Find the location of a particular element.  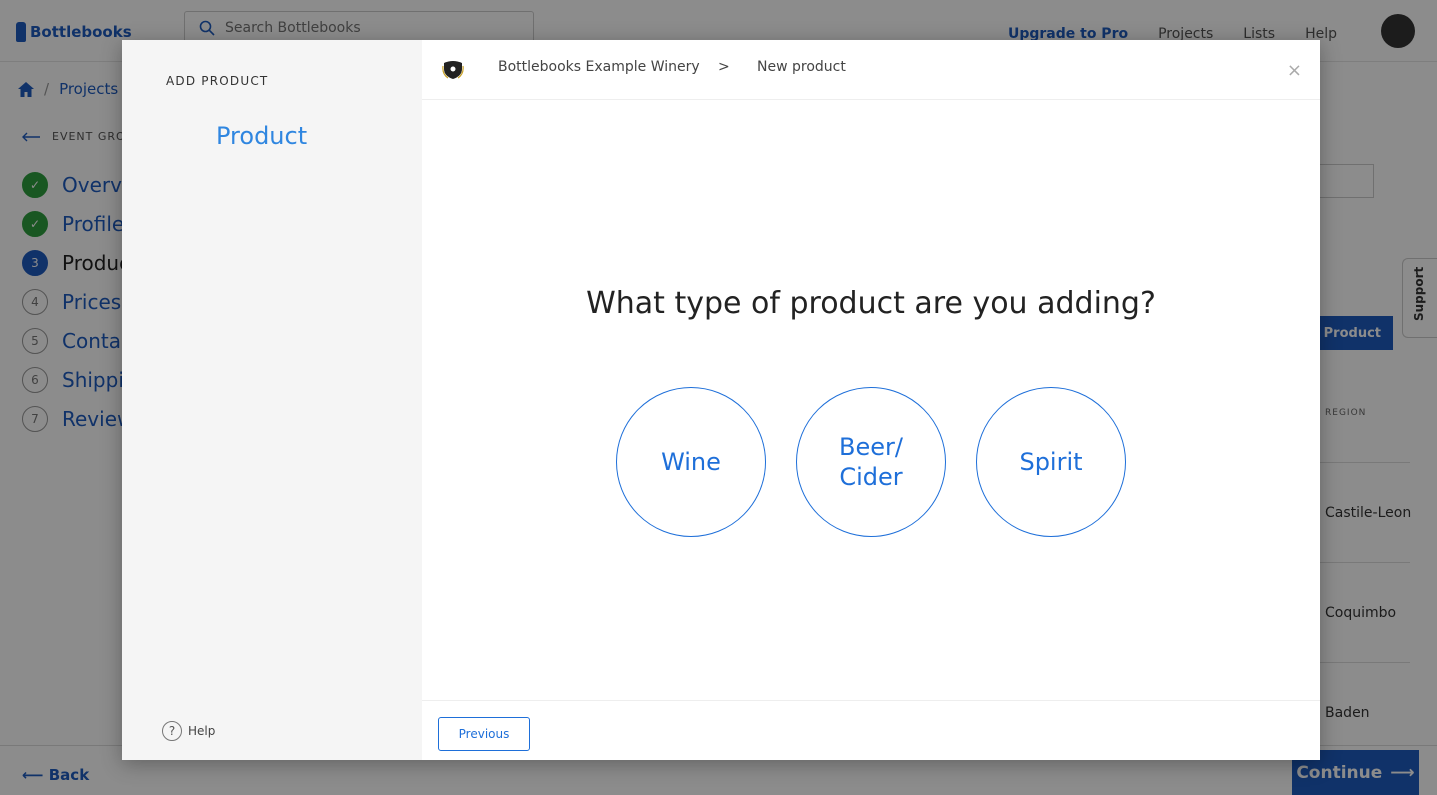

modal-side-heading: ADD PRODUCT is located at coordinates (217, 81).